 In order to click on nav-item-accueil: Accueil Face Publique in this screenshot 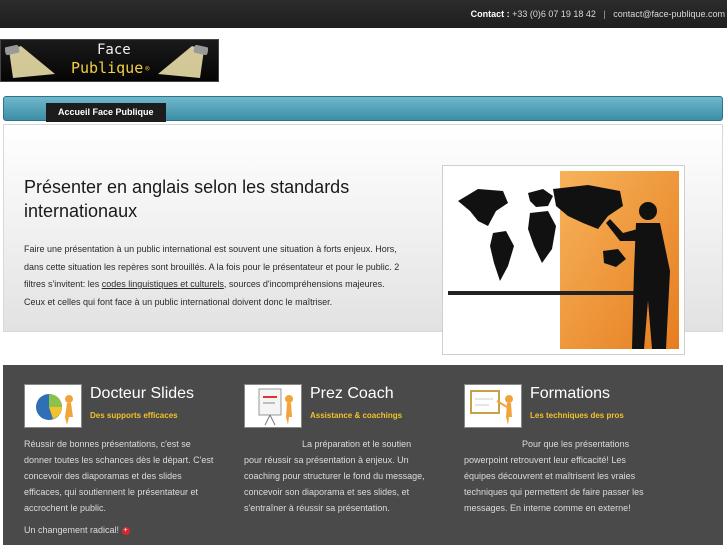, I will do `click(106, 112)`.